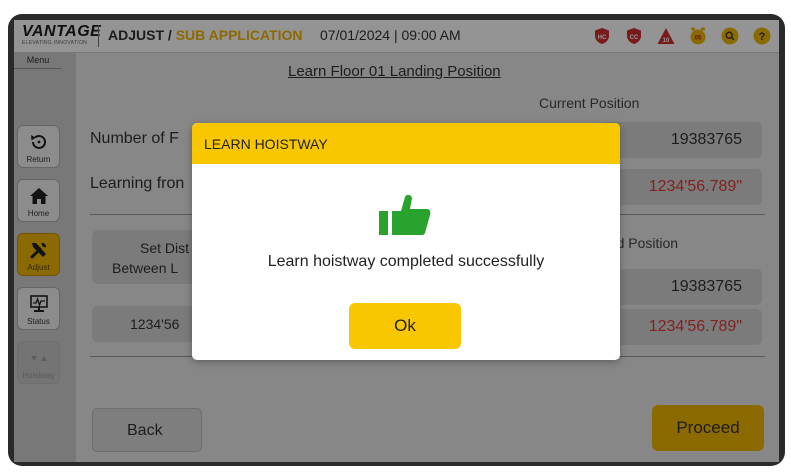 This screenshot has height=476, width=791. What do you see at coordinates (406, 261) in the screenshot?
I see `dialog-message: Learn hoistway completed successfully` at bounding box center [406, 261].